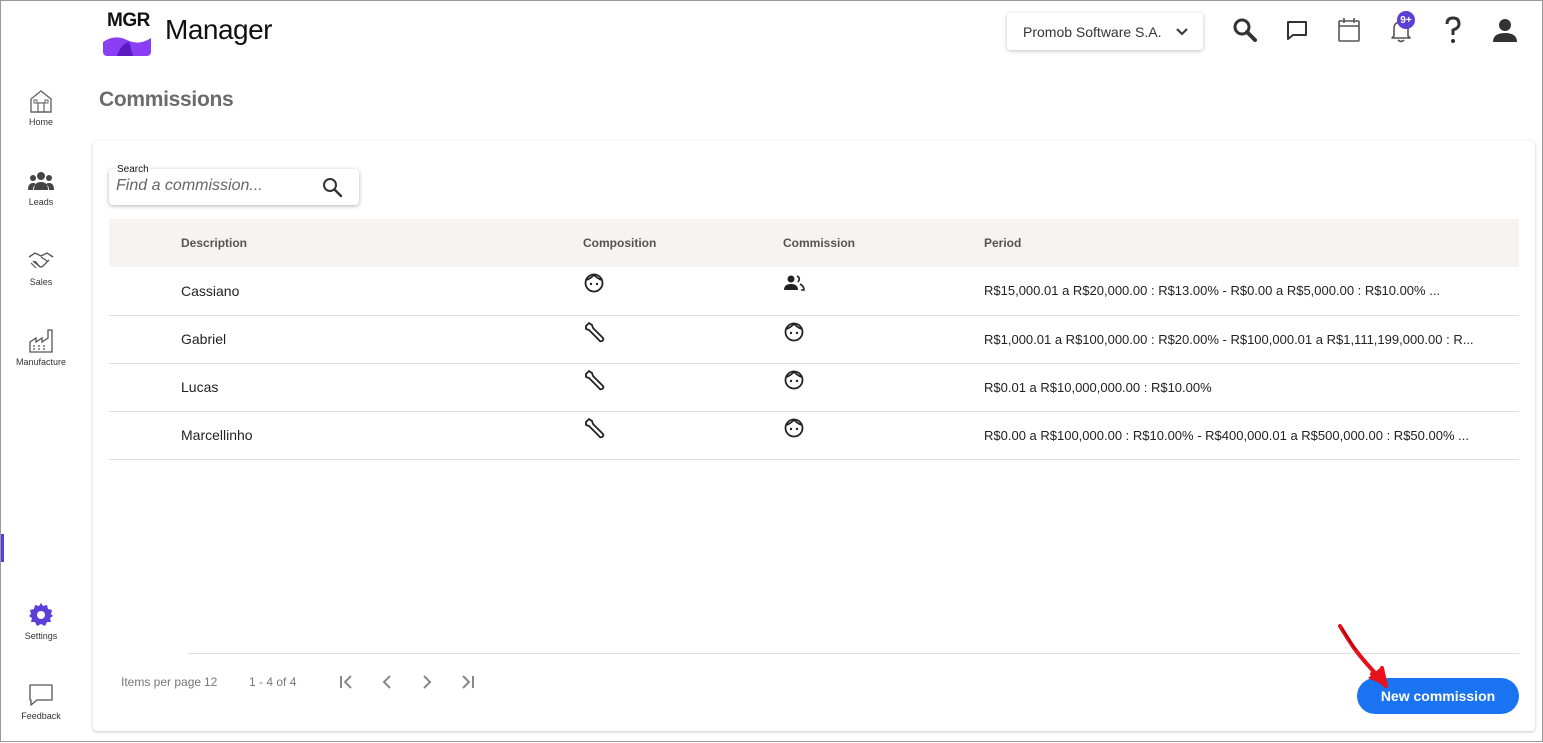 The image size is (1543, 743). I want to click on column-header-composition: Composition, so click(683, 243).